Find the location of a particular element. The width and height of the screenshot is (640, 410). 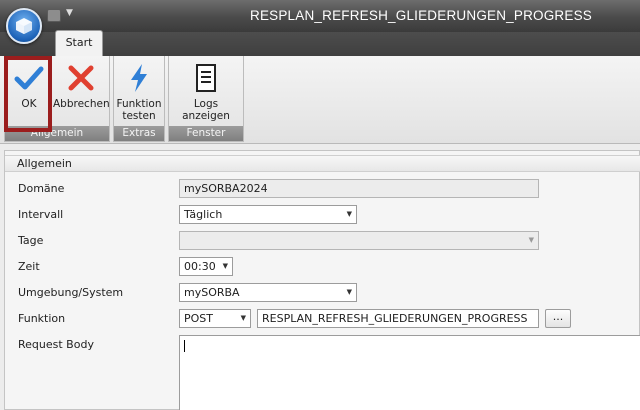

tab-start: Start is located at coordinates (79, 43).